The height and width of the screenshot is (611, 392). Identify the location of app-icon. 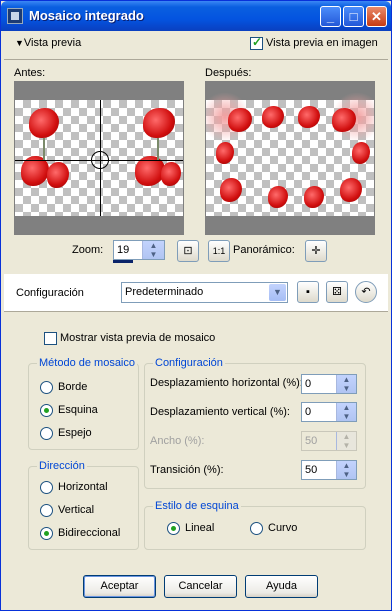
(15, 16).